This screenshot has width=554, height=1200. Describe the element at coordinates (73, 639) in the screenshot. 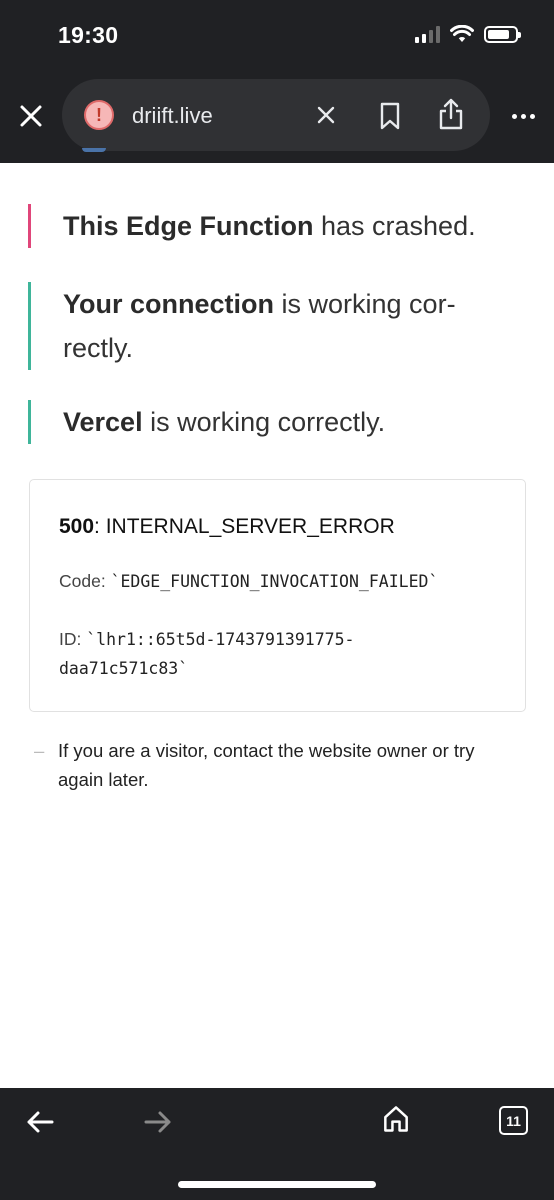

I see `error-id-label: ID:` at that location.